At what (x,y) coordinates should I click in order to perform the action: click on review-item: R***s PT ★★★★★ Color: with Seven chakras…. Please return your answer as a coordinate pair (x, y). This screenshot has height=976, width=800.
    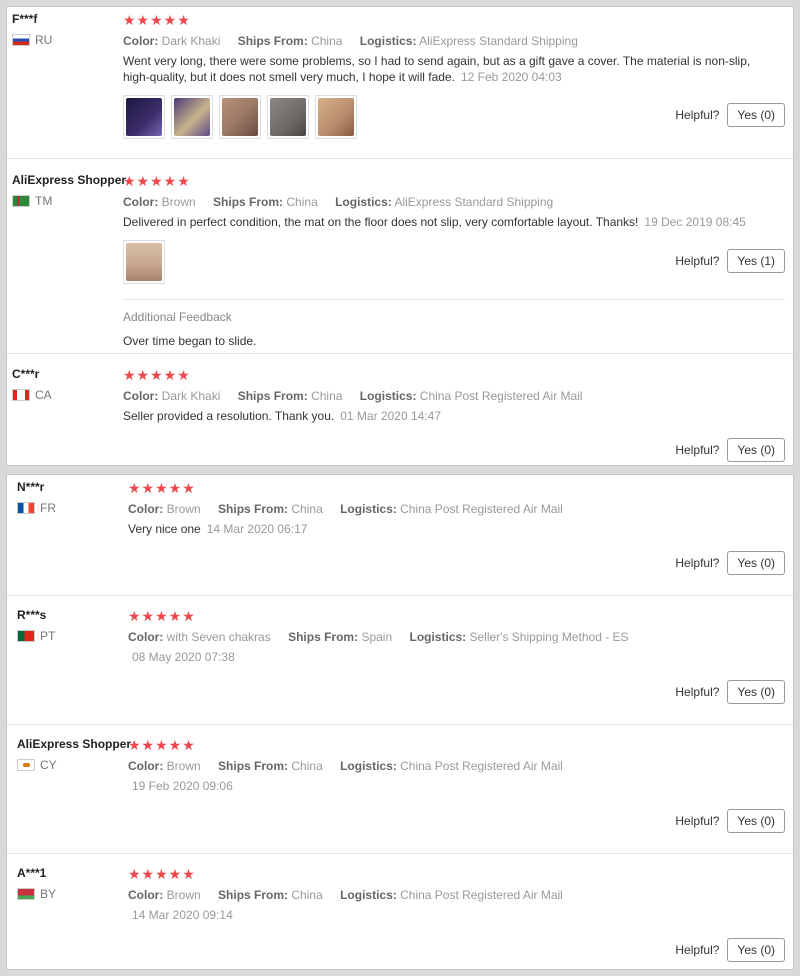
    Looking at the image, I should click on (400, 660).